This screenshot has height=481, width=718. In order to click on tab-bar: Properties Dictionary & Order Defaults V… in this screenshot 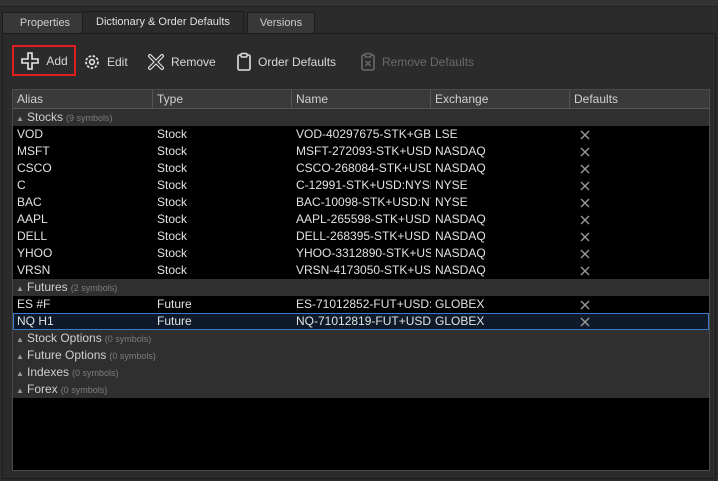, I will do `click(359, 22)`.